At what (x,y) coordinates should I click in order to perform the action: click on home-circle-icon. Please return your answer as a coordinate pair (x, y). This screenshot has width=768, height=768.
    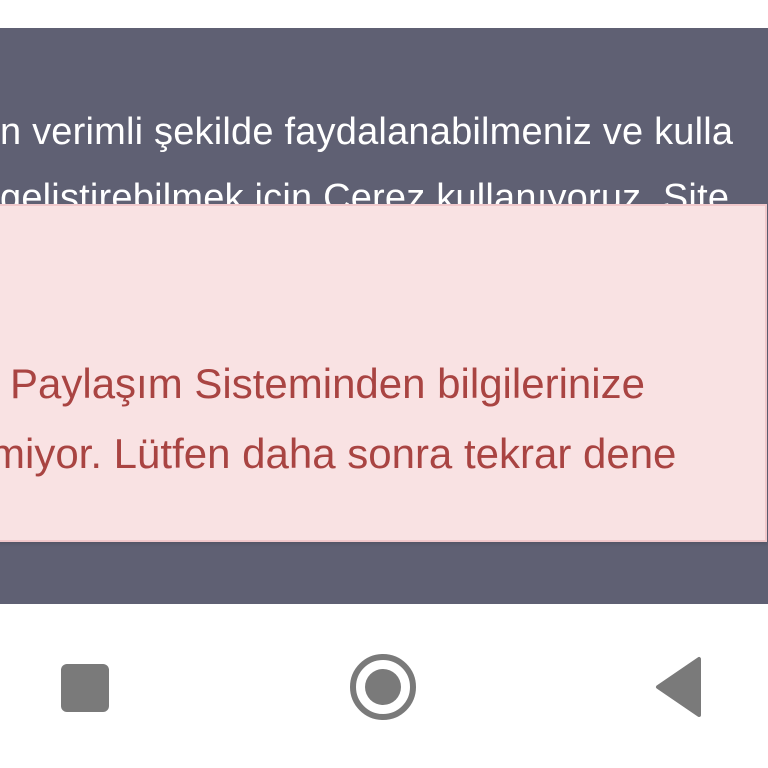
    Looking at the image, I should click on (383, 687).